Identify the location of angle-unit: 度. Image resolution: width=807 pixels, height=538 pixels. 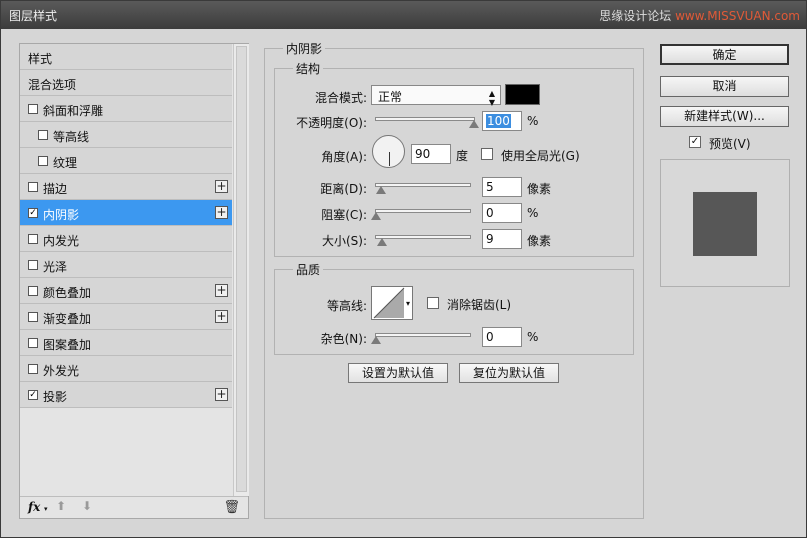
(462, 156).